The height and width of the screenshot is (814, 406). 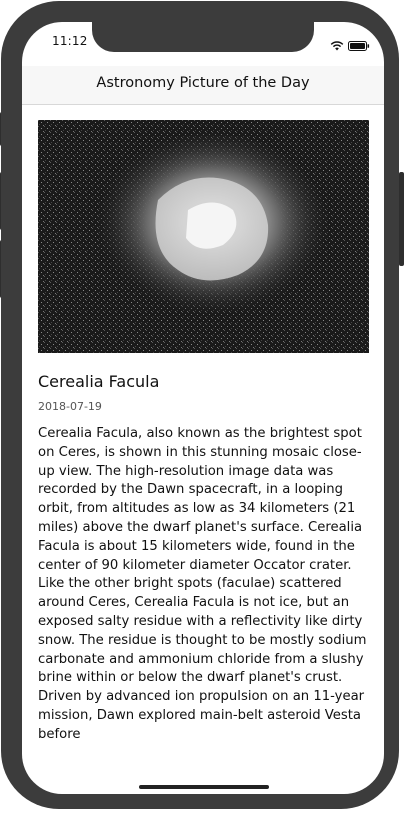 What do you see at coordinates (337, 45) in the screenshot?
I see `wifi-icon` at bounding box center [337, 45].